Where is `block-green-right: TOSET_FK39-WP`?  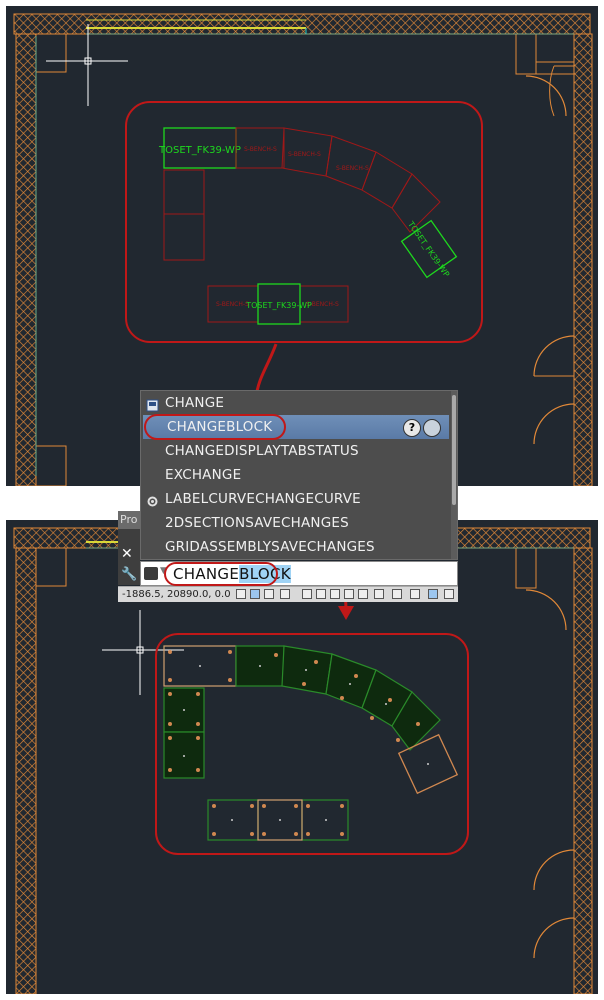 block-green-right: TOSET_FK39-WP is located at coordinates (429, 249).